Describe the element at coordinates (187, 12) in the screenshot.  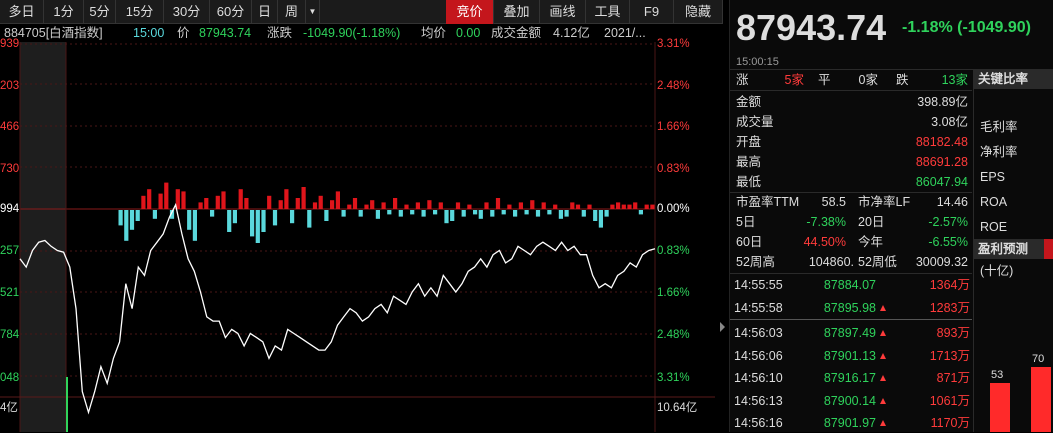
I see `period-tab: 30分` at that location.